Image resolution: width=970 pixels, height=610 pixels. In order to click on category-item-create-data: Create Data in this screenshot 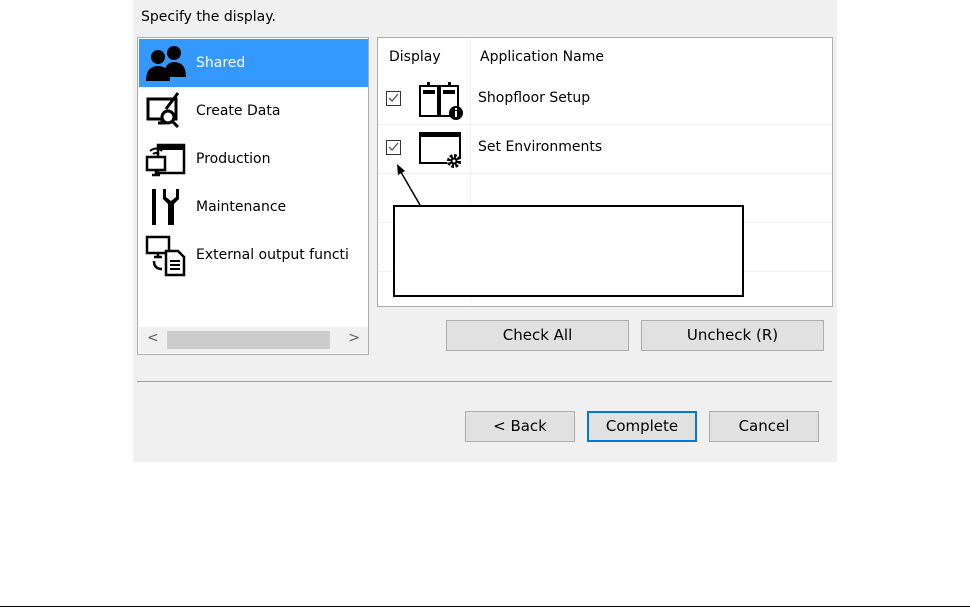, I will do `click(253, 111)`.